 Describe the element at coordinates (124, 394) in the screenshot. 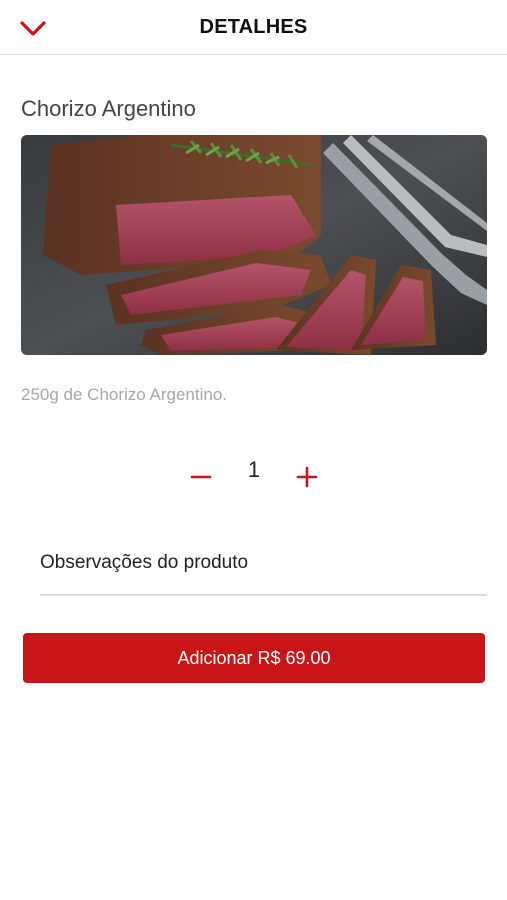

I see `product-description: 250g de Chorizo Argentino.` at that location.